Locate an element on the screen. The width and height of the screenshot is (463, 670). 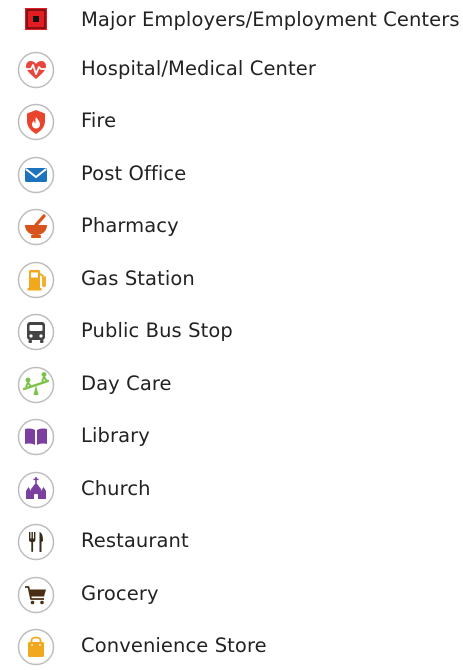
legend-item-label: Public Bus Stop is located at coordinates (157, 330).